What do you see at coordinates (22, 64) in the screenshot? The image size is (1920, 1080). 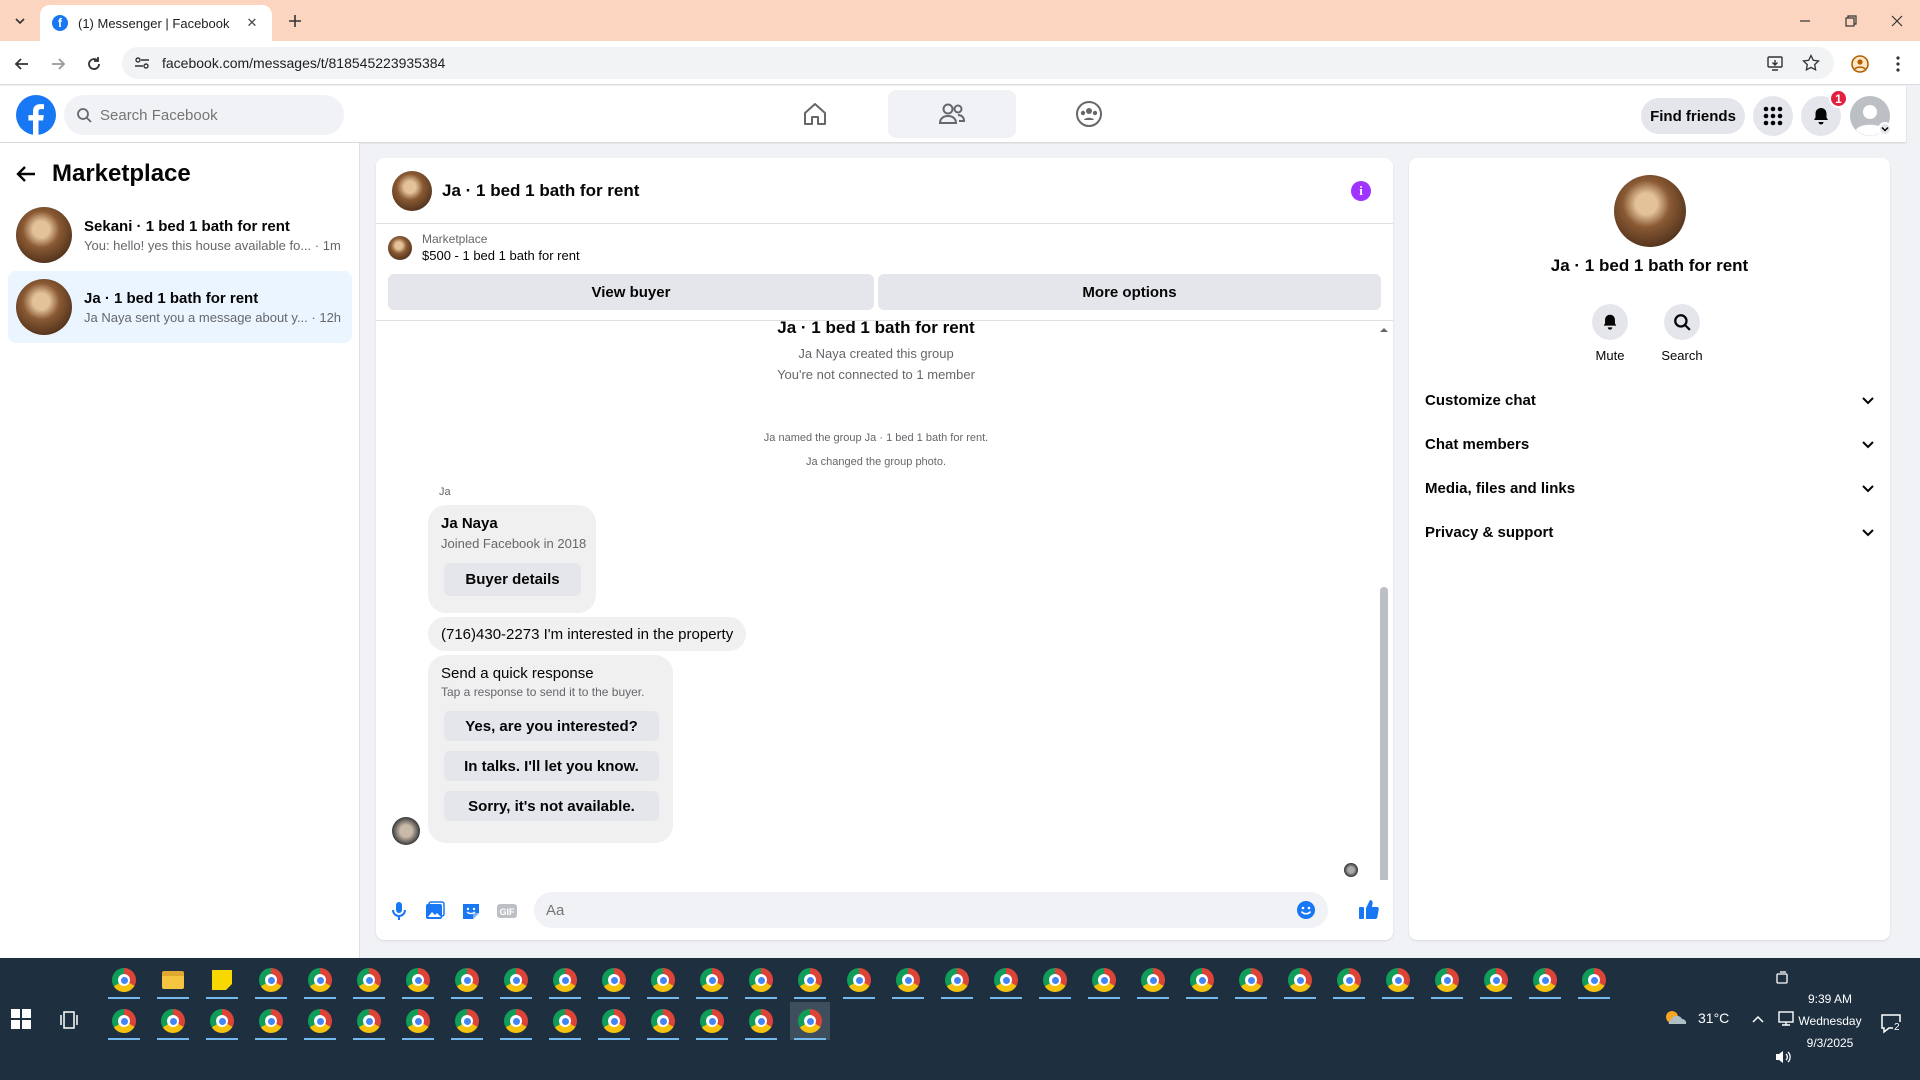 I see `back-button` at bounding box center [22, 64].